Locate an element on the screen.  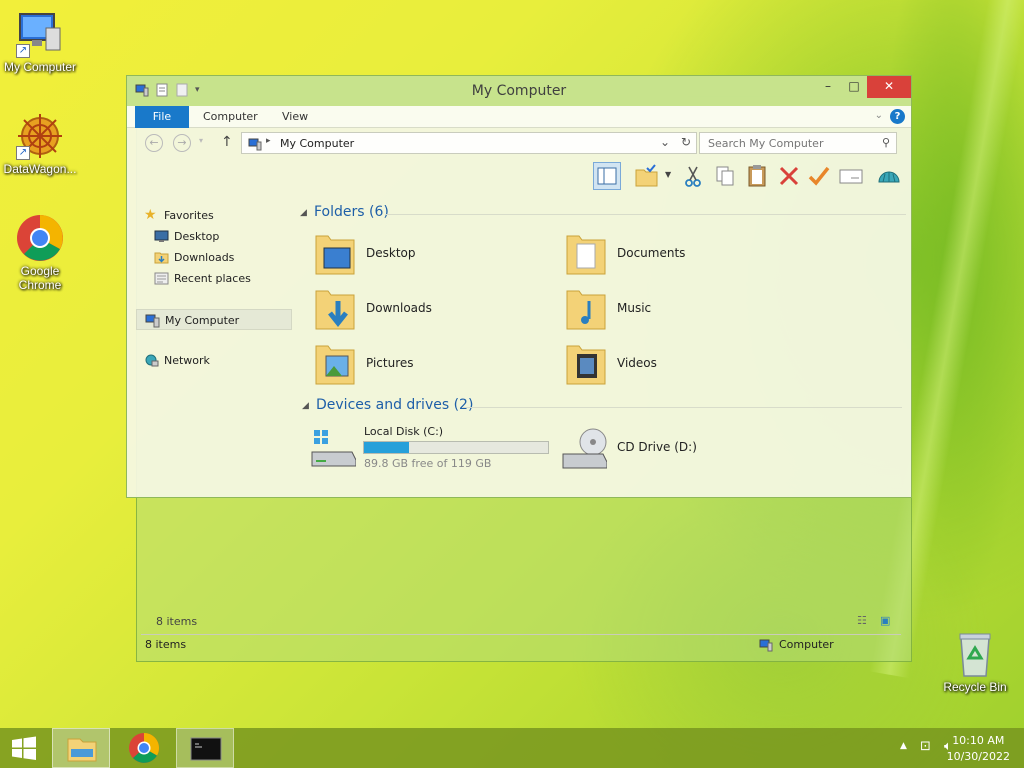
tab-computer: Computer is located at coordinates (230, 117).